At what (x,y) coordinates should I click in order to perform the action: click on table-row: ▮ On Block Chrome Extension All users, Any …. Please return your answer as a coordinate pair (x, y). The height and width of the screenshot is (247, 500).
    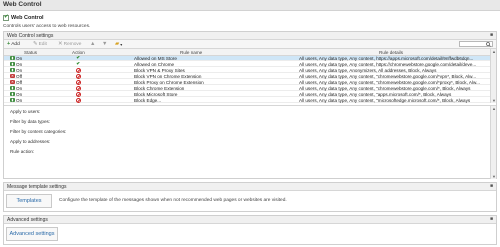
    Looking at the image, I should click on (247, 88).